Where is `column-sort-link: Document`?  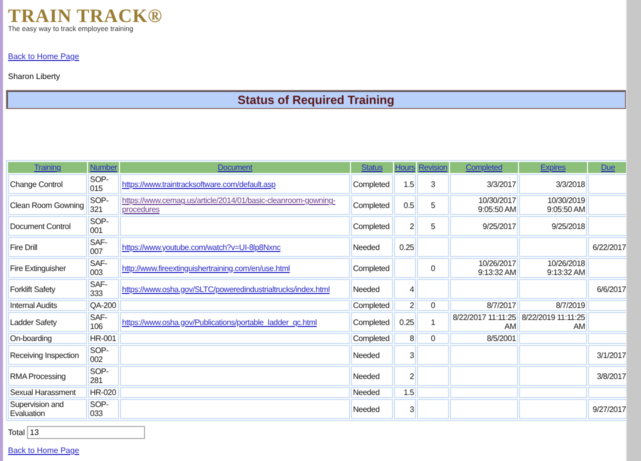
column-sort-link: Document is located at coordinates (235, 167).